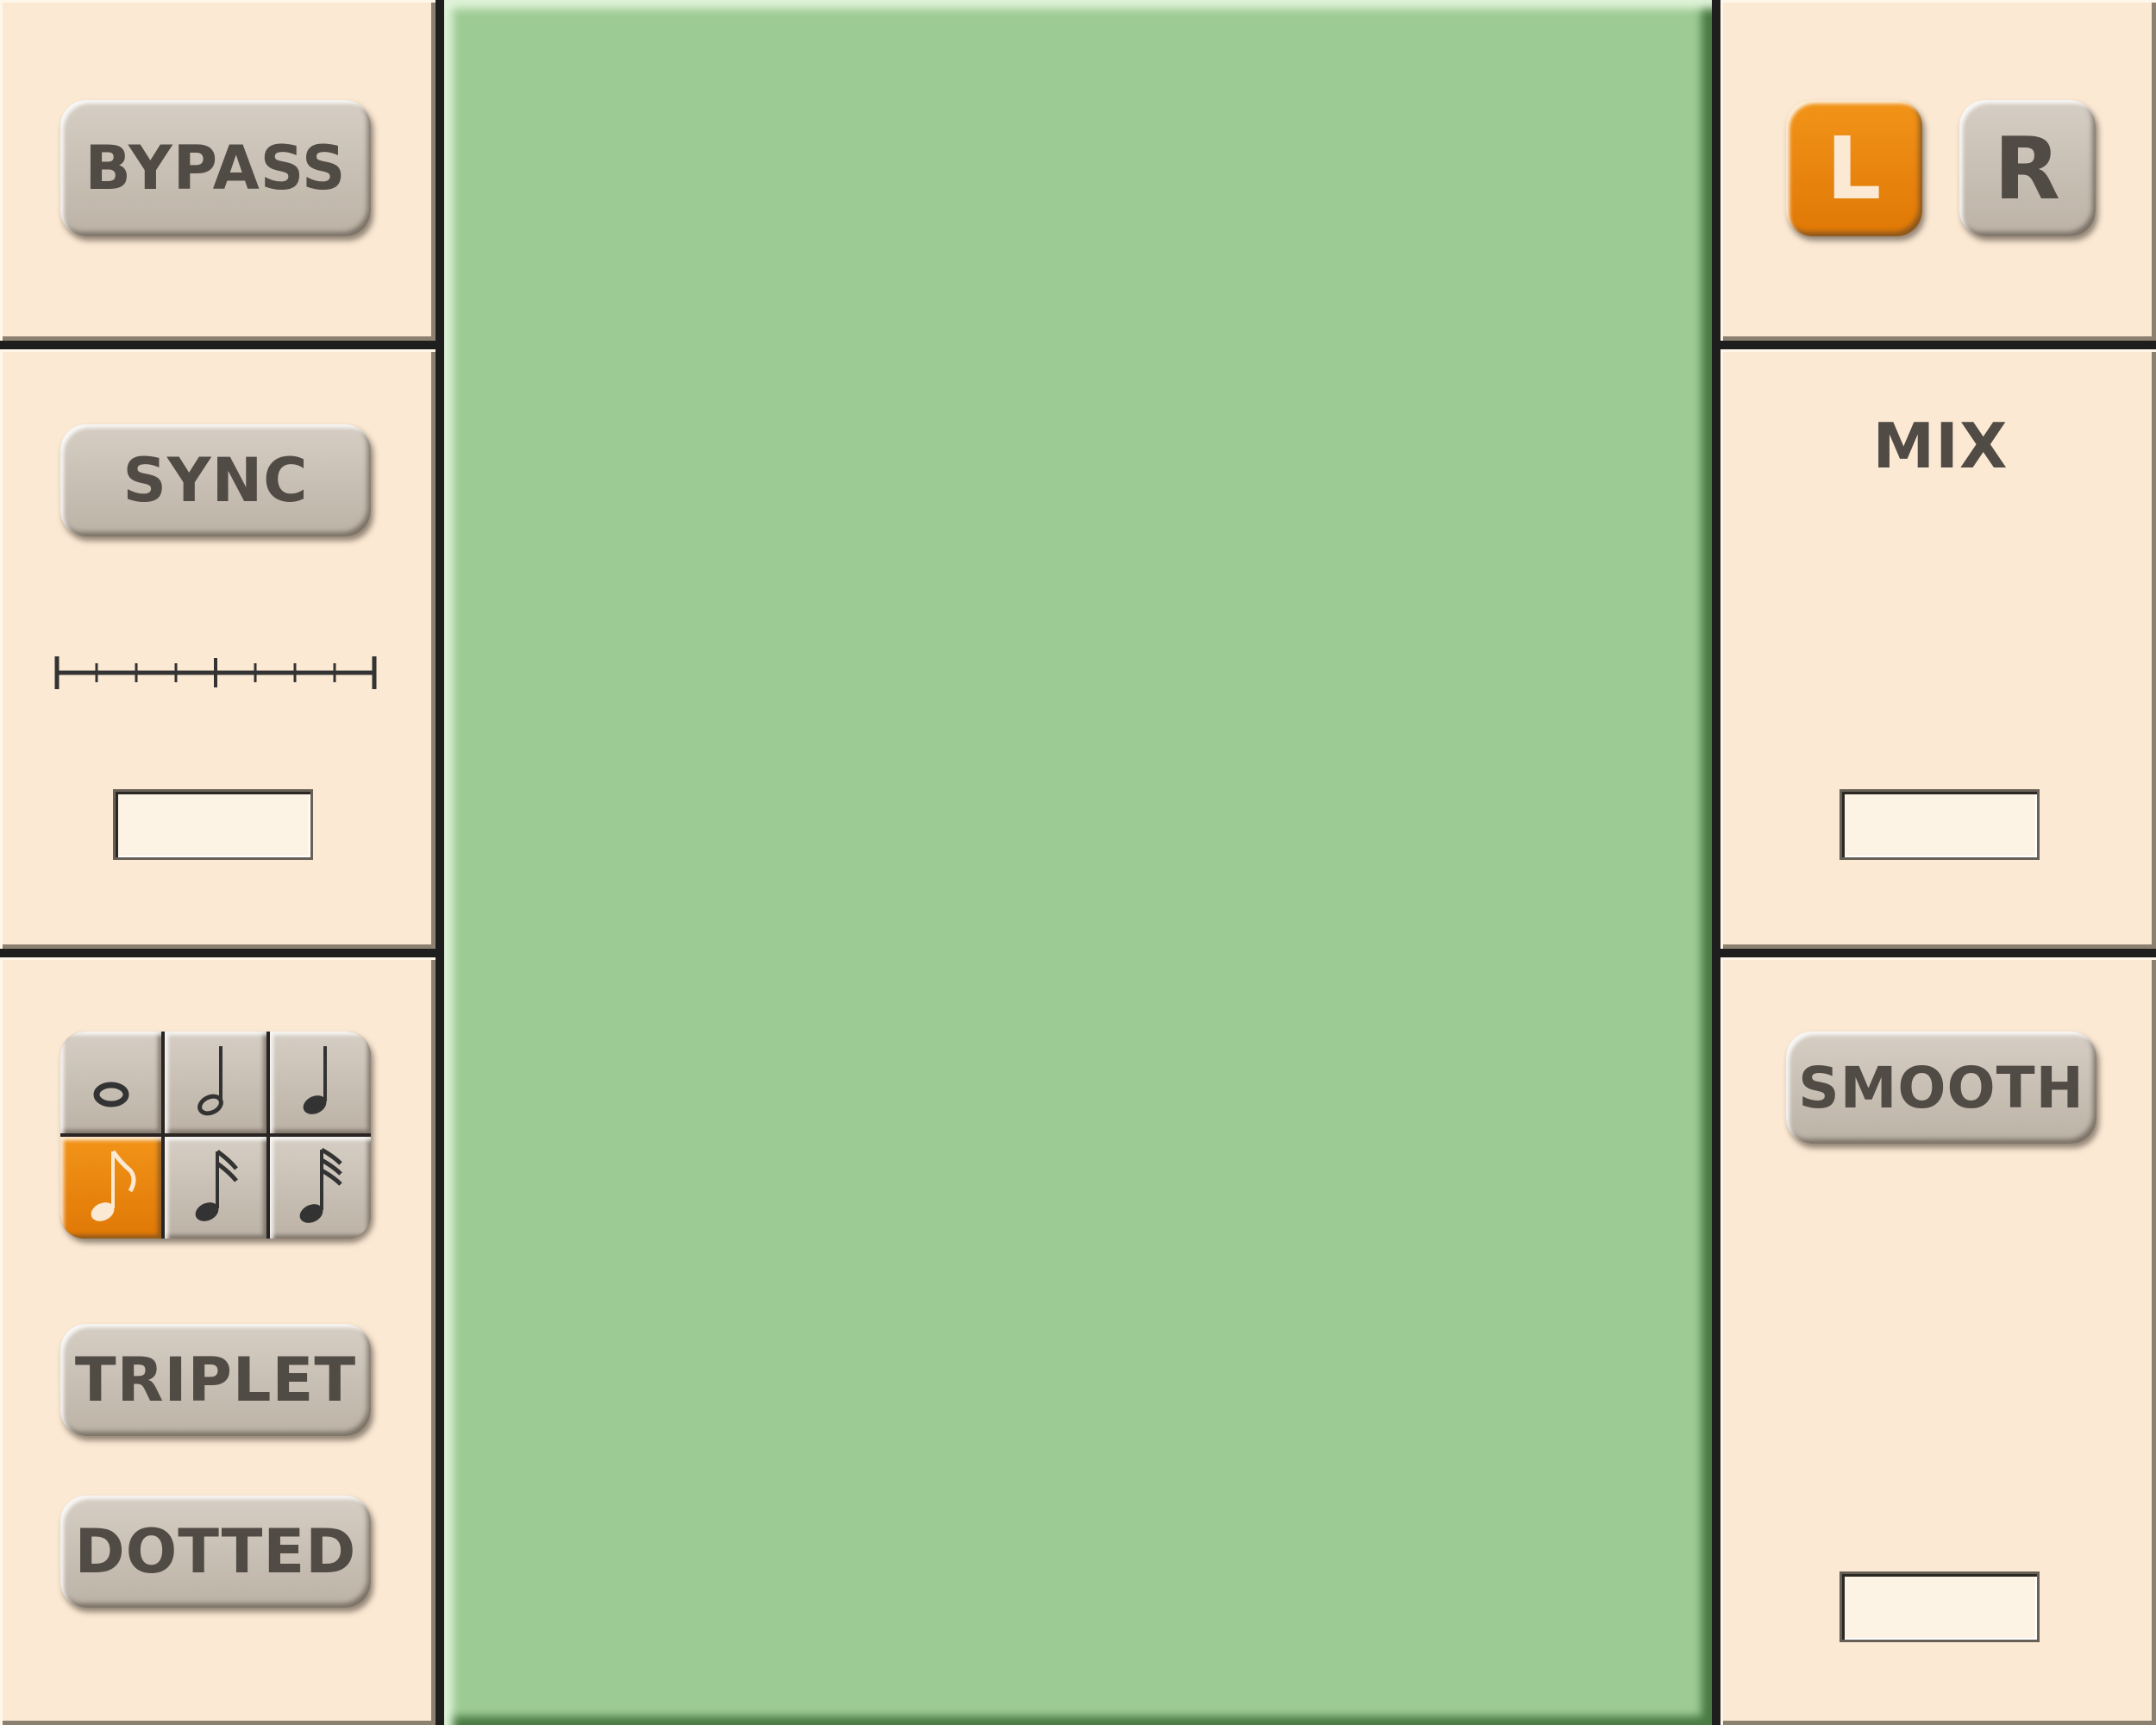 The height and width of the screenshot is (1725, 2156). Describe the element at coordinates (216, 1185) in the screenshot. I see `sixteenth-note-icon` at that location.